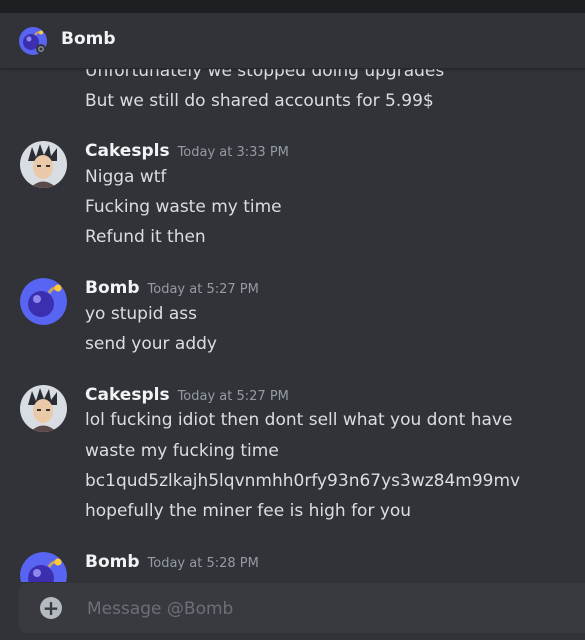 The height and width of the screenshot is (640, 585). I want to click on message-line: Refund it then, so click(145, 237).